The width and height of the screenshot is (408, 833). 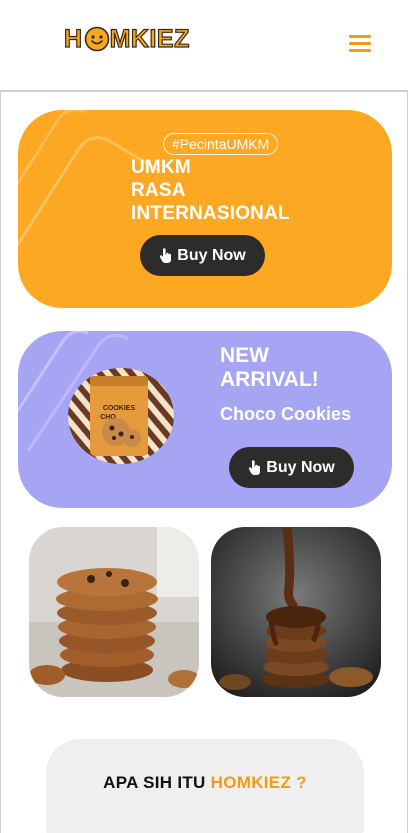 What do you see at coordinates (269, 379) in the screenshot?
I see `arrival-title-line: ARRIVAL!` at bounding box center [269, 379].